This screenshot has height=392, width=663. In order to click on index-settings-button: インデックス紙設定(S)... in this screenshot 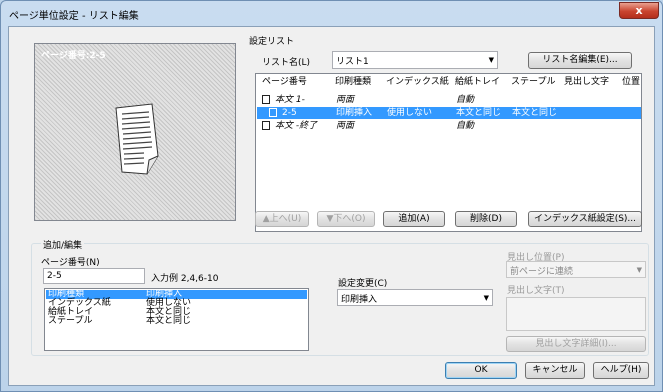, I will do `click(585, 219)`.